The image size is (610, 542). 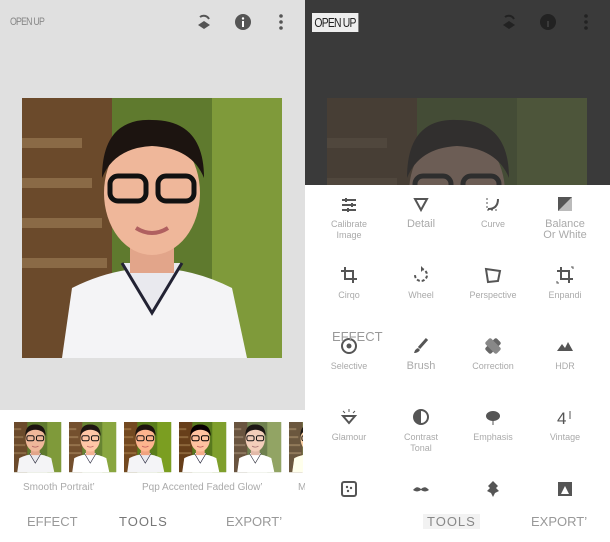 I want to click on tool-label: Selective, so click(x=349, y=366).